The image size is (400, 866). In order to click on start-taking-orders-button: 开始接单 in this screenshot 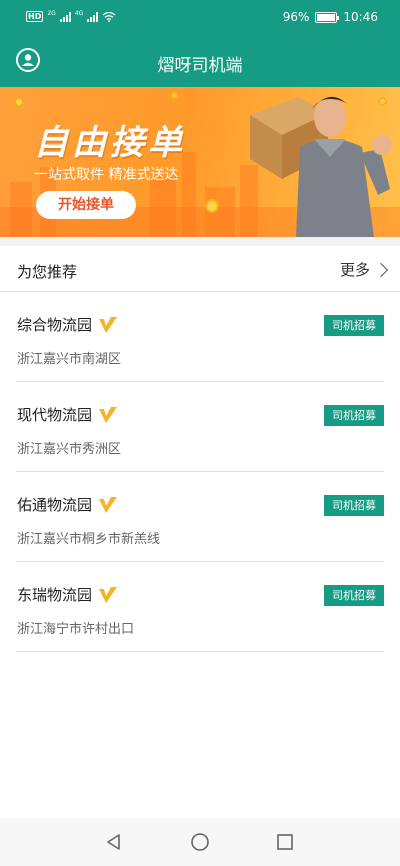, I will do `click(86, 205)`.